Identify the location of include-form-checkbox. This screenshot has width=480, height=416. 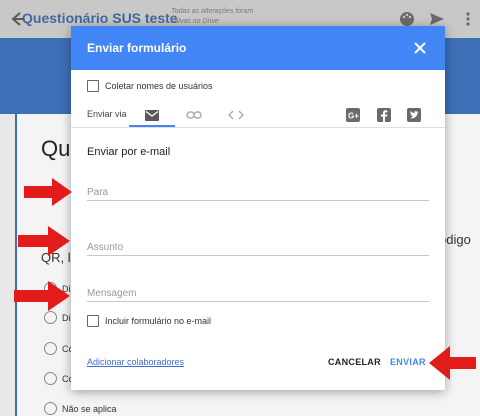
(93, 321).